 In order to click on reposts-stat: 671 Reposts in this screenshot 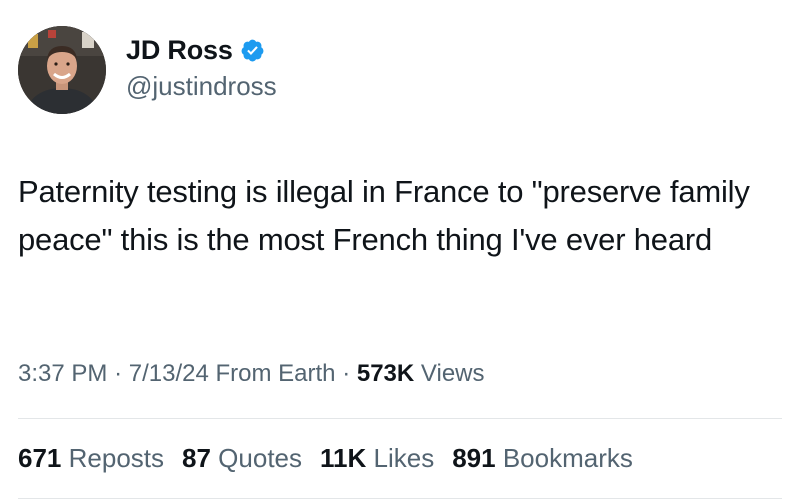, I will do `click(91, 458)`.